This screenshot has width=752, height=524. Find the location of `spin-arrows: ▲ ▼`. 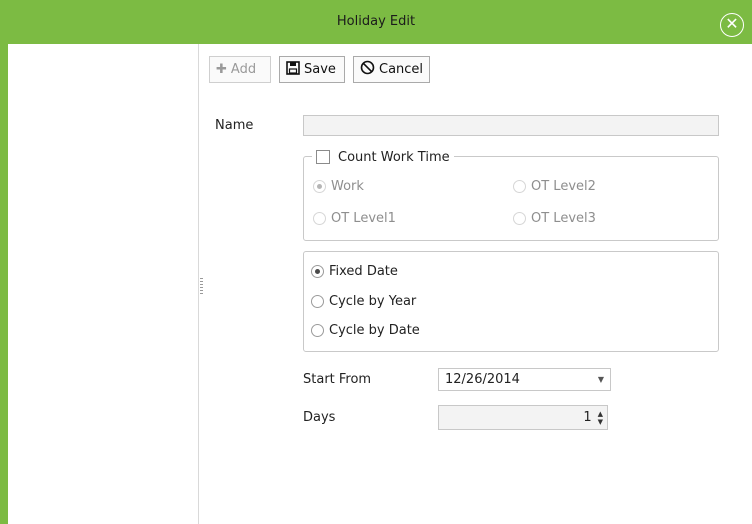

spin-arrows: ▲ ▼ is located at coordinates (600, 418).